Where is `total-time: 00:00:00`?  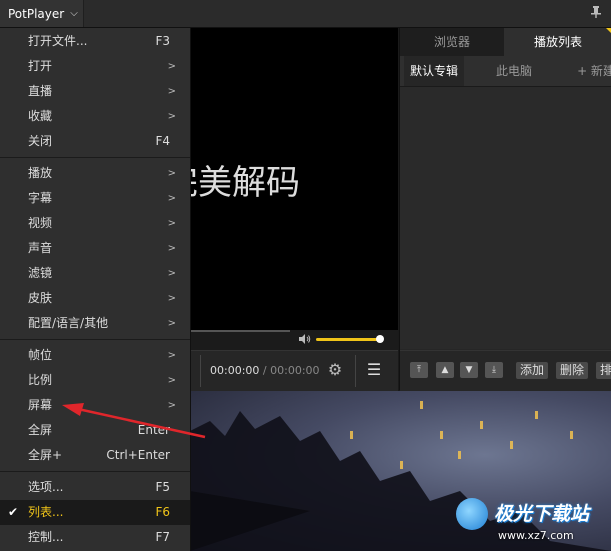
total-time: 00:00:00 is located at coordinates (295, 370).